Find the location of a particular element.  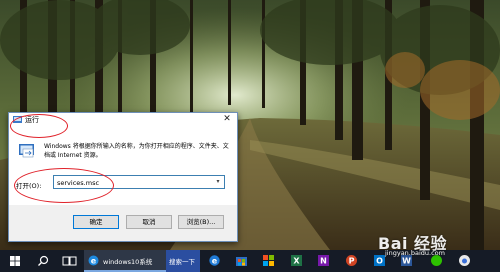

taskbar-ie-window: e windows10系统 is located at coordinates (125, 261).